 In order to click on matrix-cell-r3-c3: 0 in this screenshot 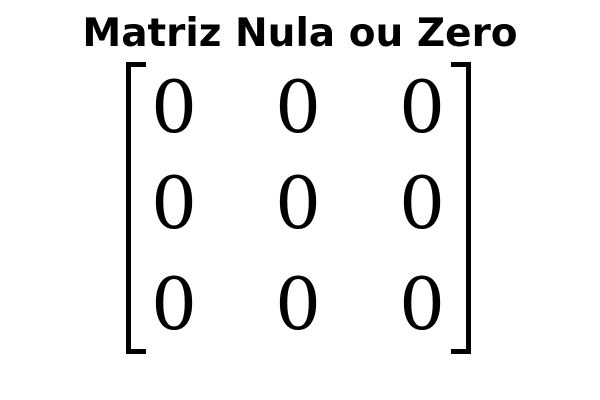, I will do `click(422, 304)`.